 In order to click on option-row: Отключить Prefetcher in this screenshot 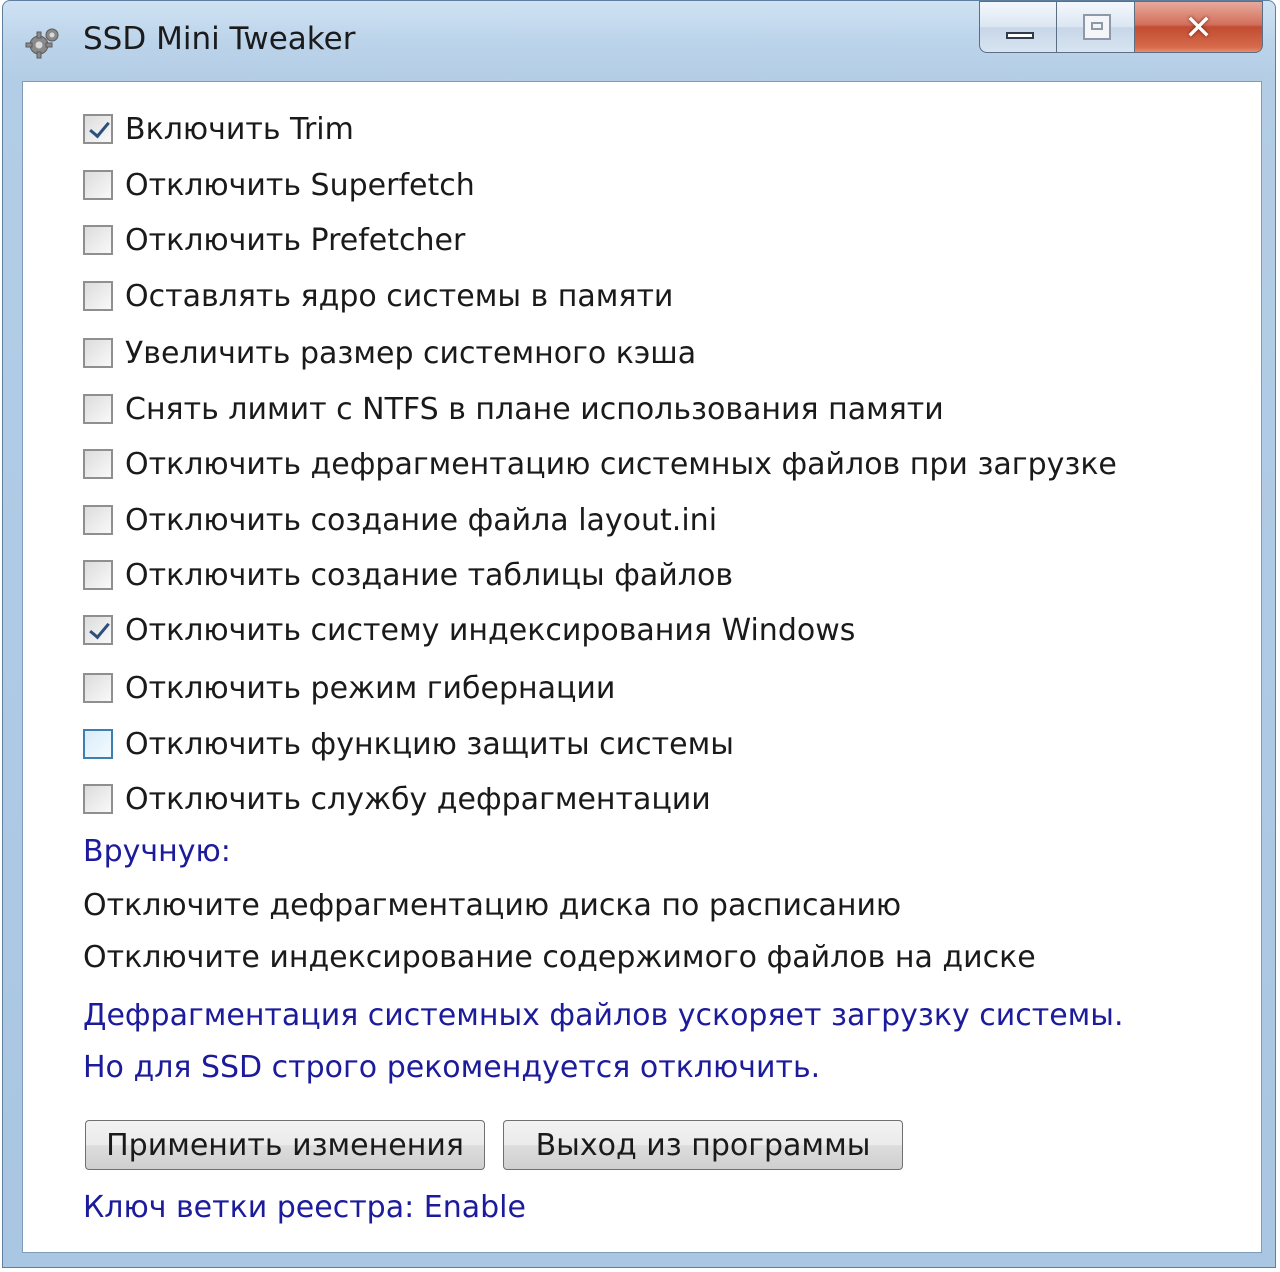, I will do `click(274, 240)`.